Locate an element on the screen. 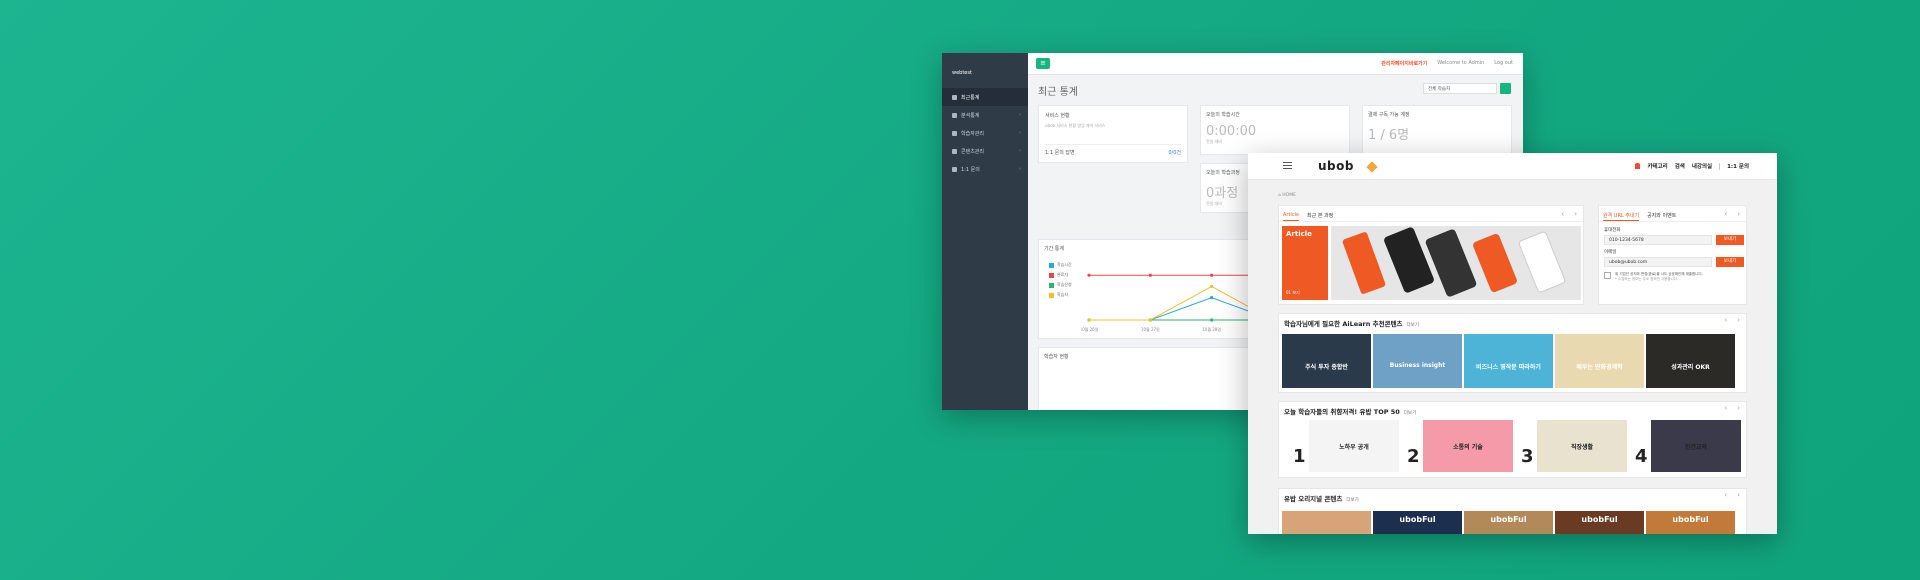 This screenshot has height=580, width=1920. ubob-logo: ubob is located at coordinates (1336, 166).